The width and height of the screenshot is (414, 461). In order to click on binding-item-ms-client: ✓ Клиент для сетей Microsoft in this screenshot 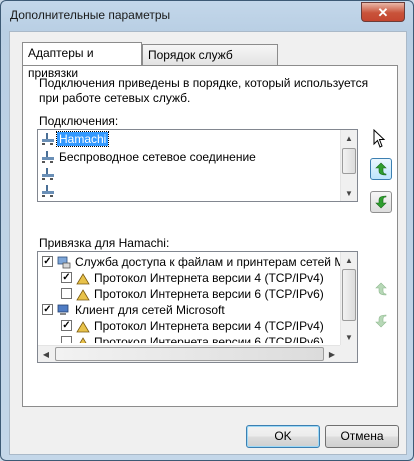, I will do `click(131, 310)`.